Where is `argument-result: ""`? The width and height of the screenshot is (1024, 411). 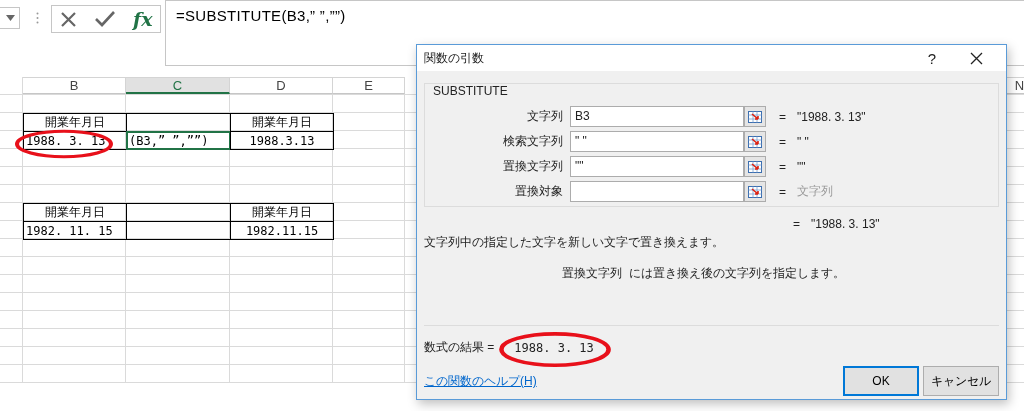 argument-result: "" is located at coordinates (801, 166).